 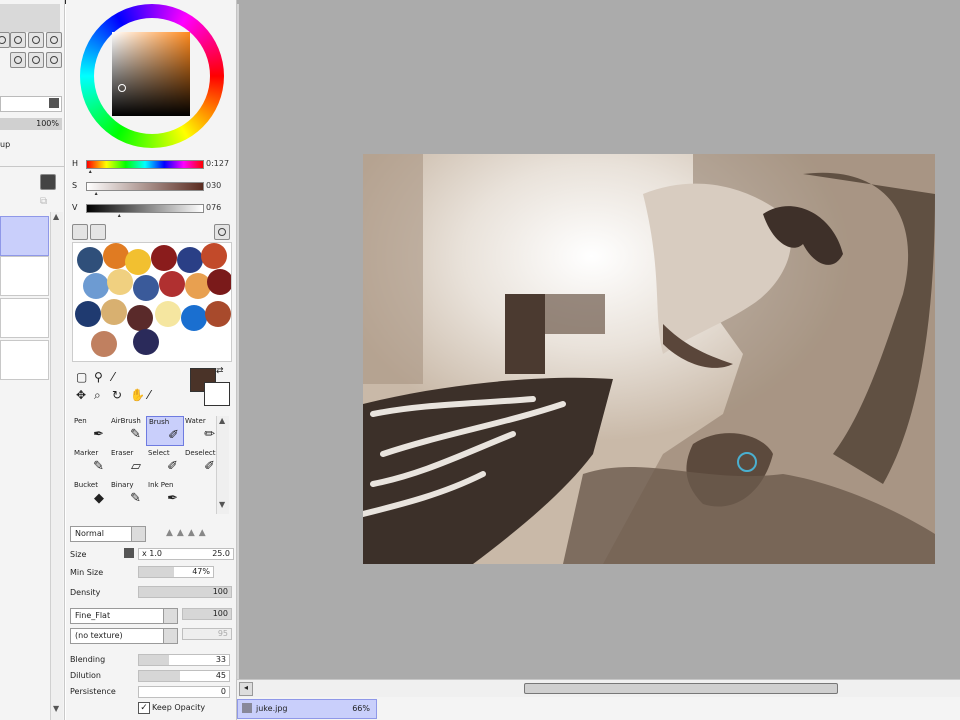 What do you see at coordinates (185, 592) in the screenshot?
I see `density-slider: 100` at bounding box center [185, 592].